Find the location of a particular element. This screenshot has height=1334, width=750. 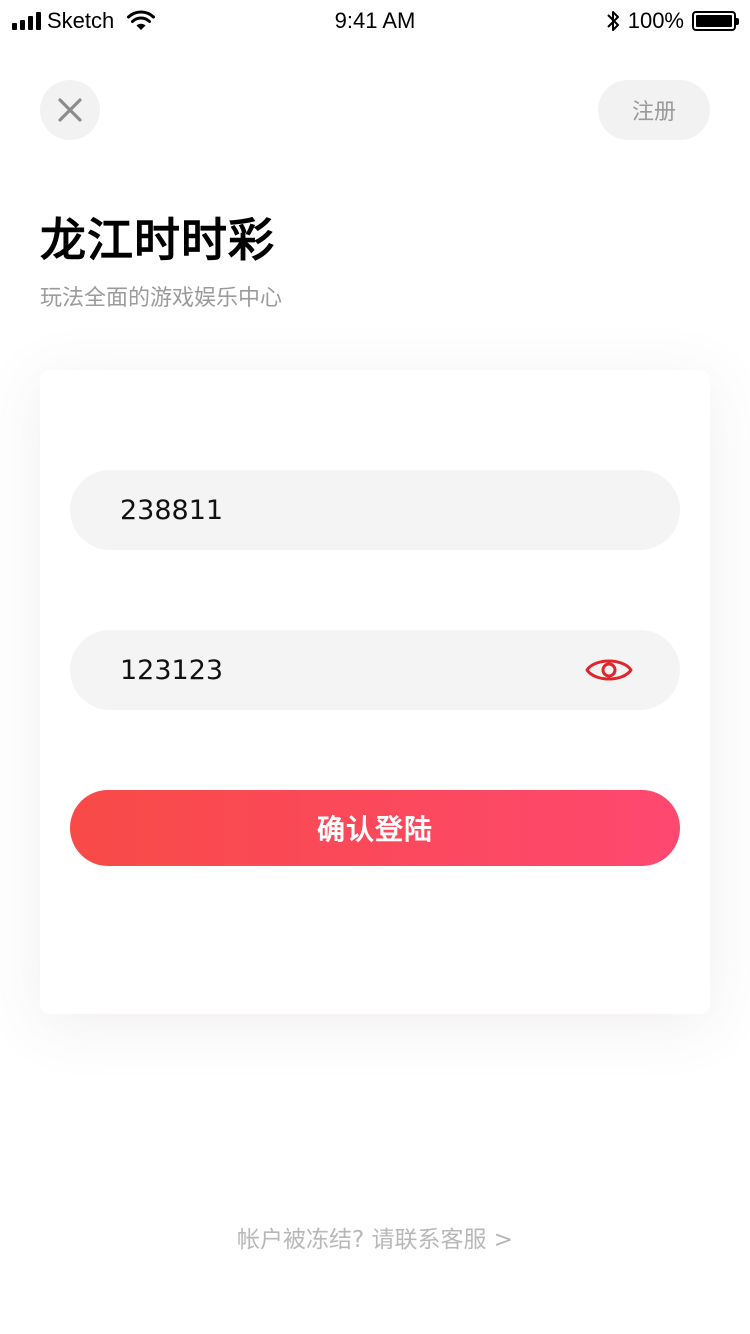

battery-icon is located at coordinates (715, 21).